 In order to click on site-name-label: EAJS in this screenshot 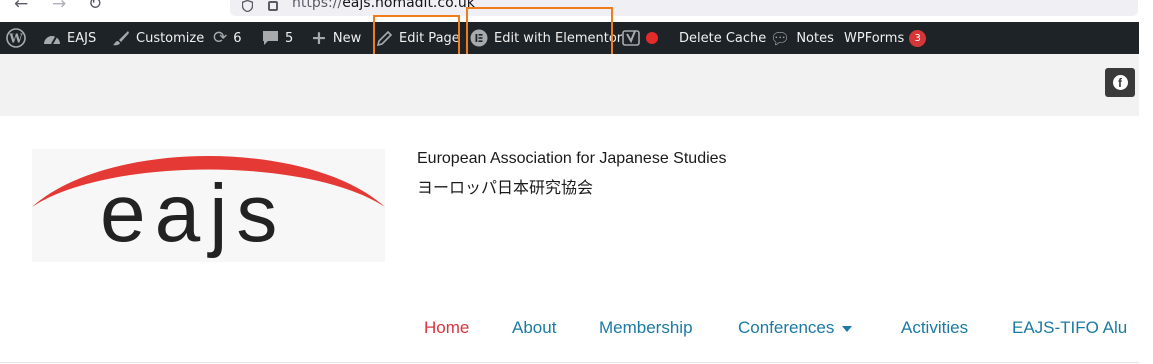, I will do `click(82, 38)`.